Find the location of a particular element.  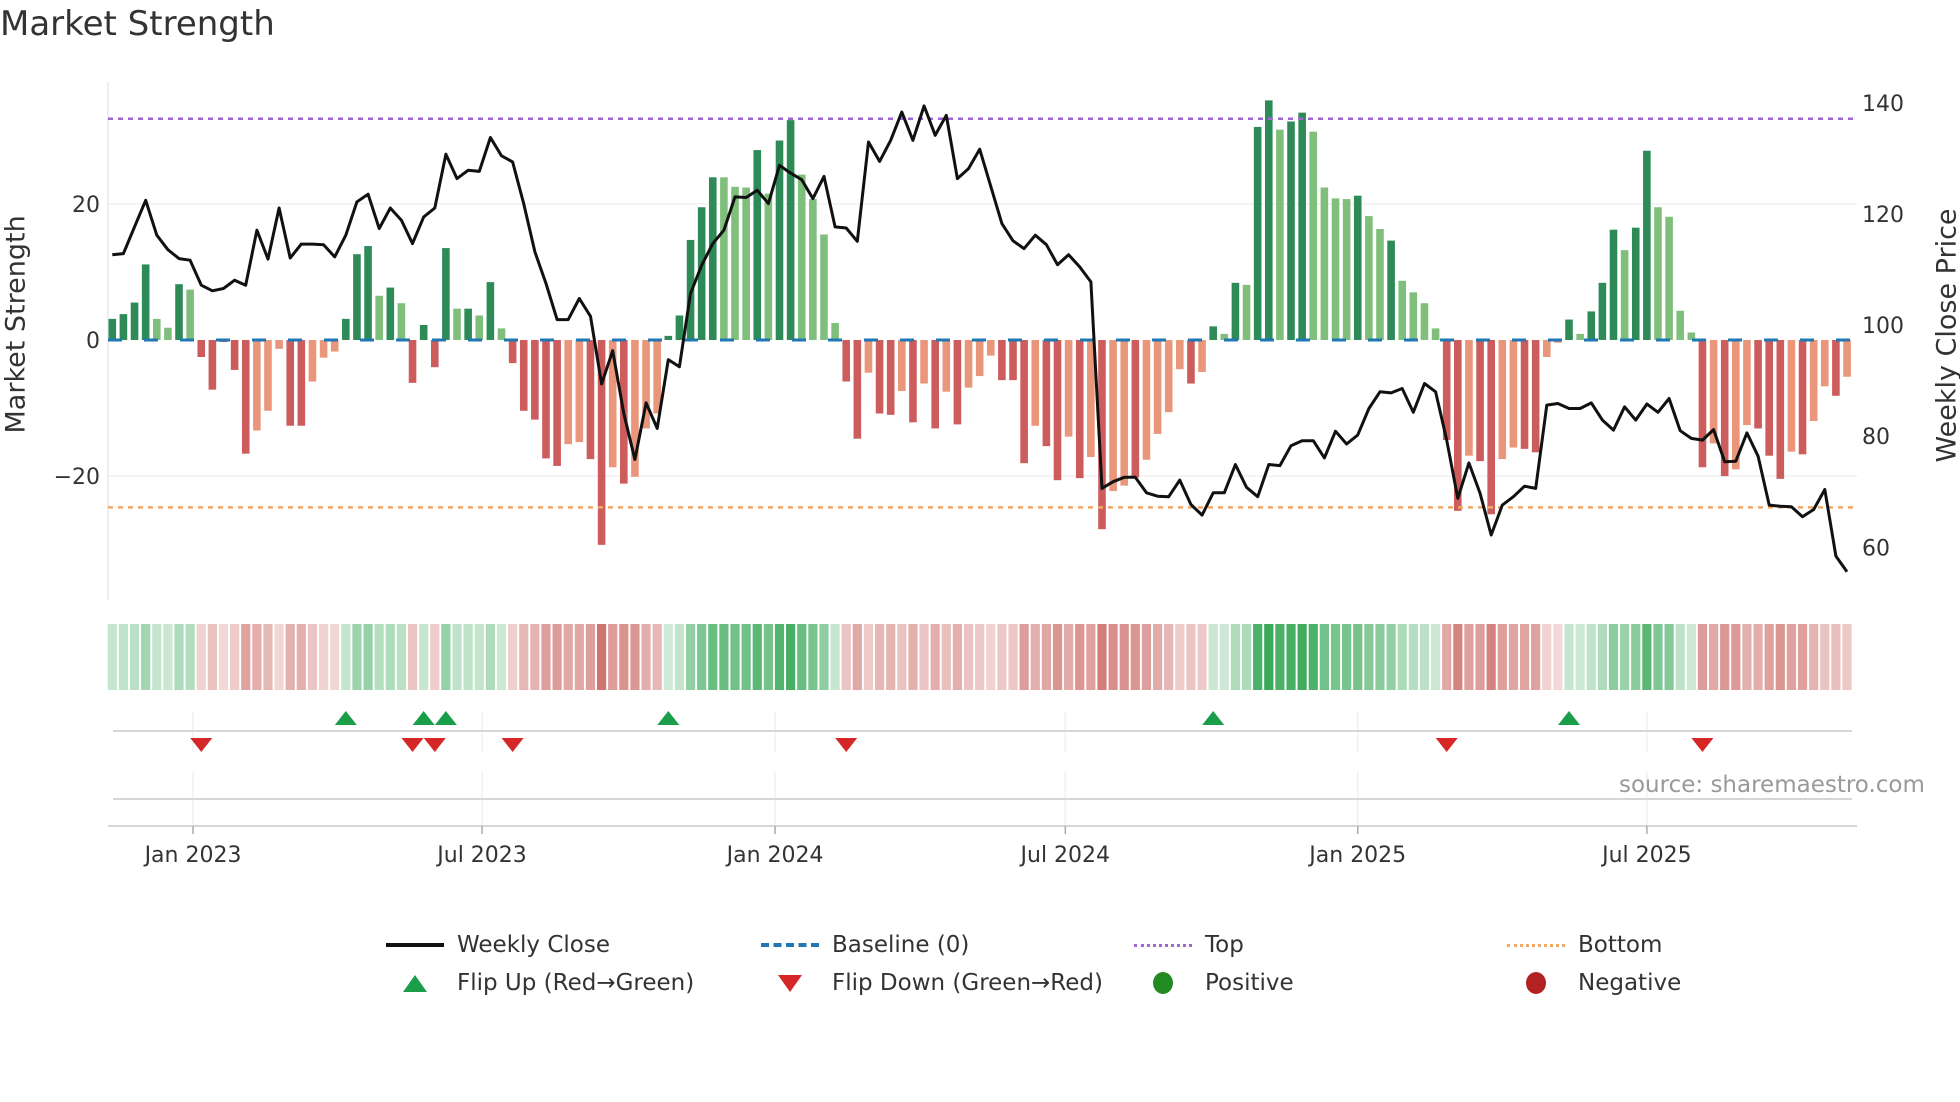

legend-label: Bottom is located at coordinates (1620, 945).